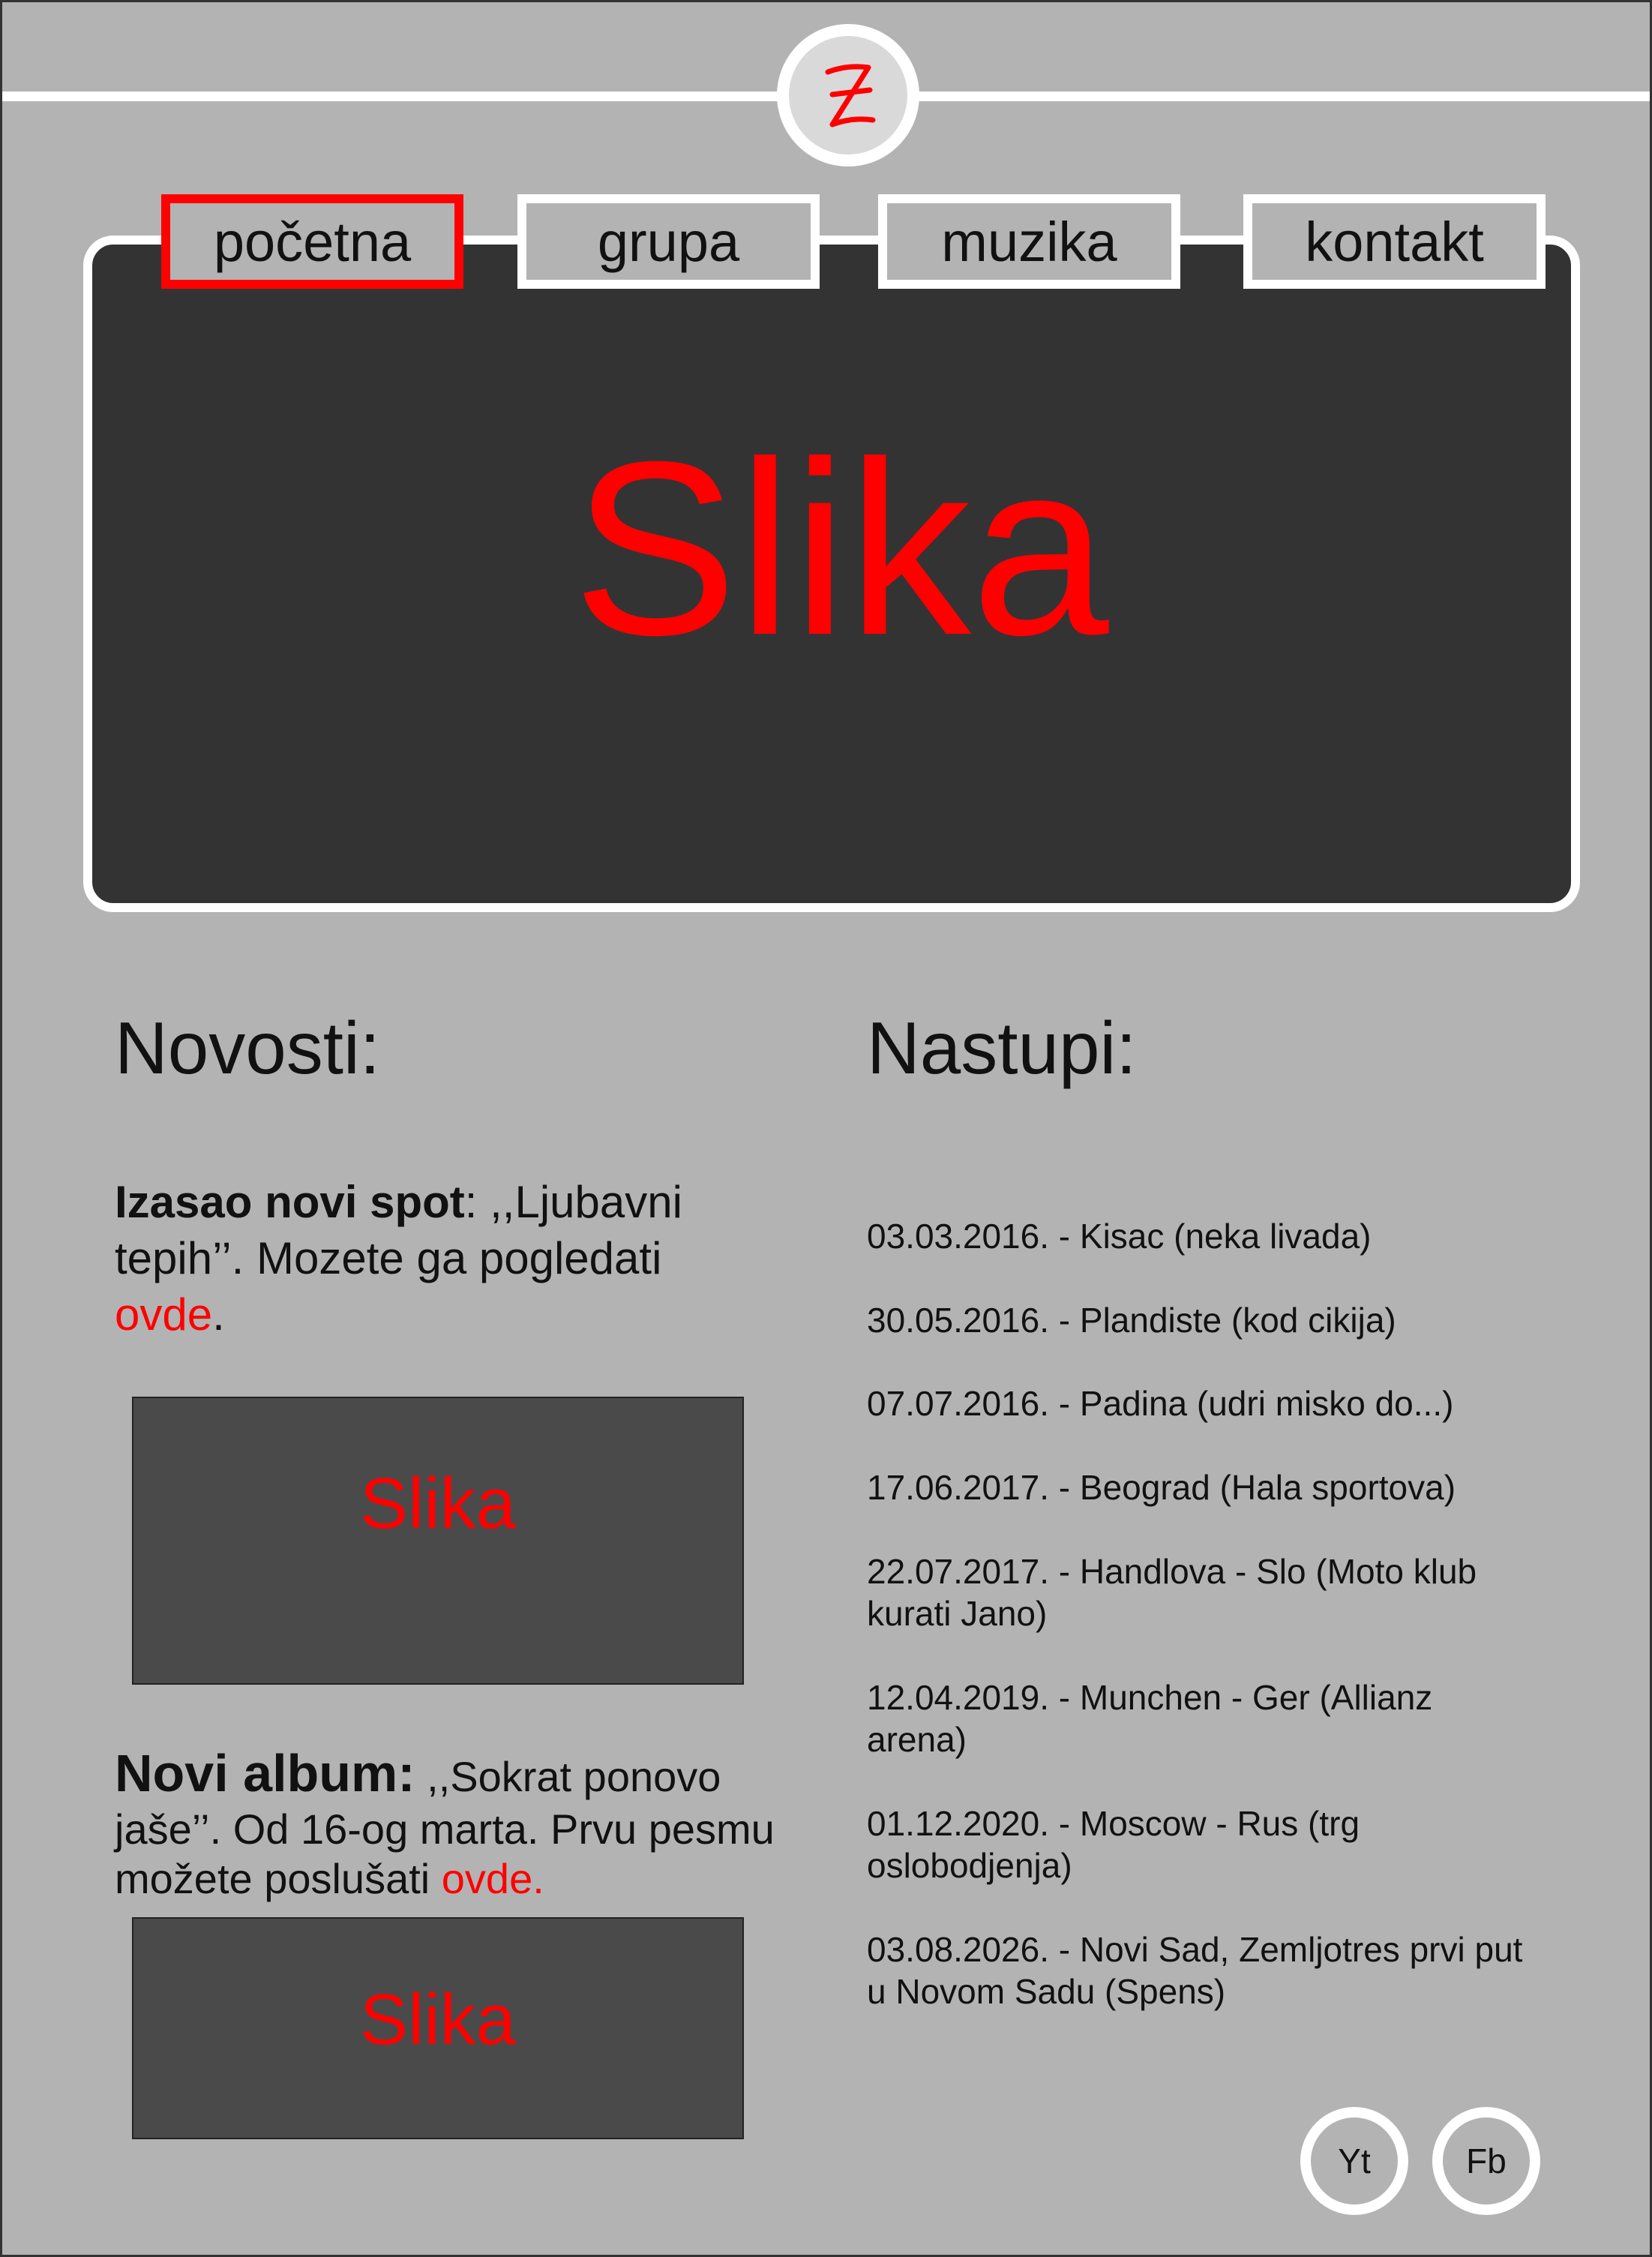  Describe the element at coordinates (668, 242) in the screenshot. I see `tab-grupa: grupa` at that location.